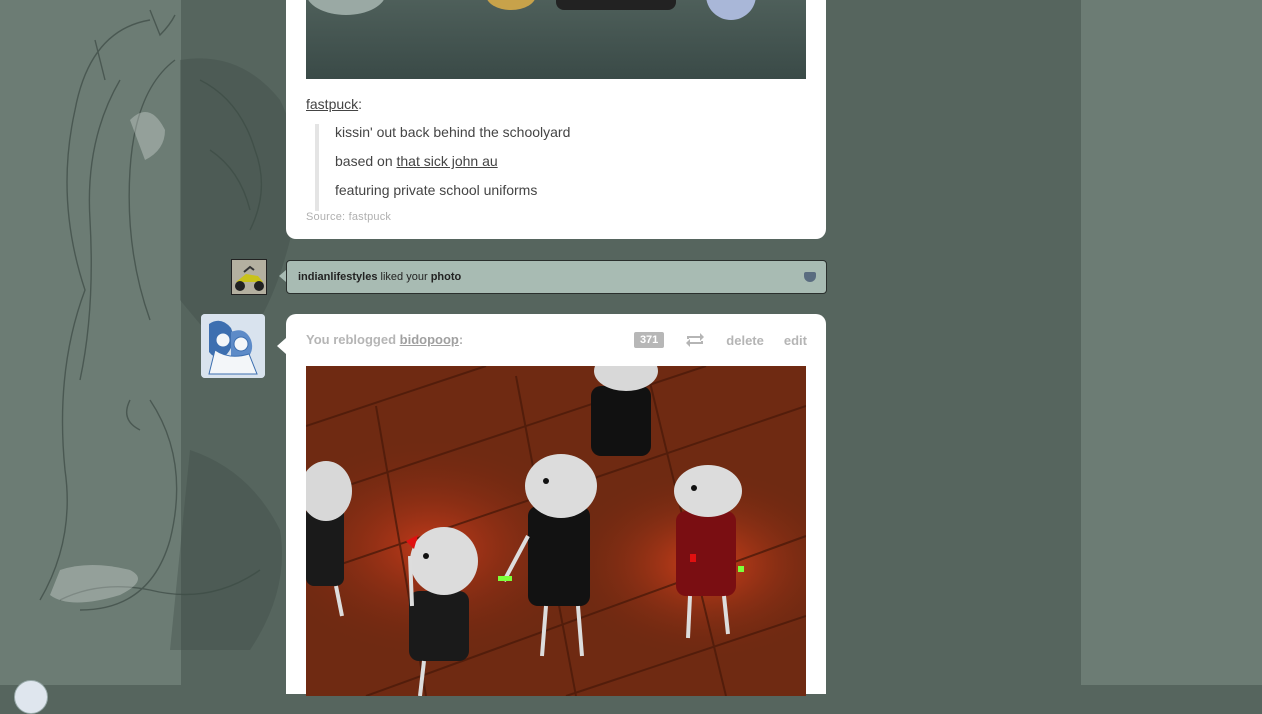  What do you see at coordinates (447, 161) in the screenshot?
I see `john-au-link: that sick john au` at bounding box center [447, 161].